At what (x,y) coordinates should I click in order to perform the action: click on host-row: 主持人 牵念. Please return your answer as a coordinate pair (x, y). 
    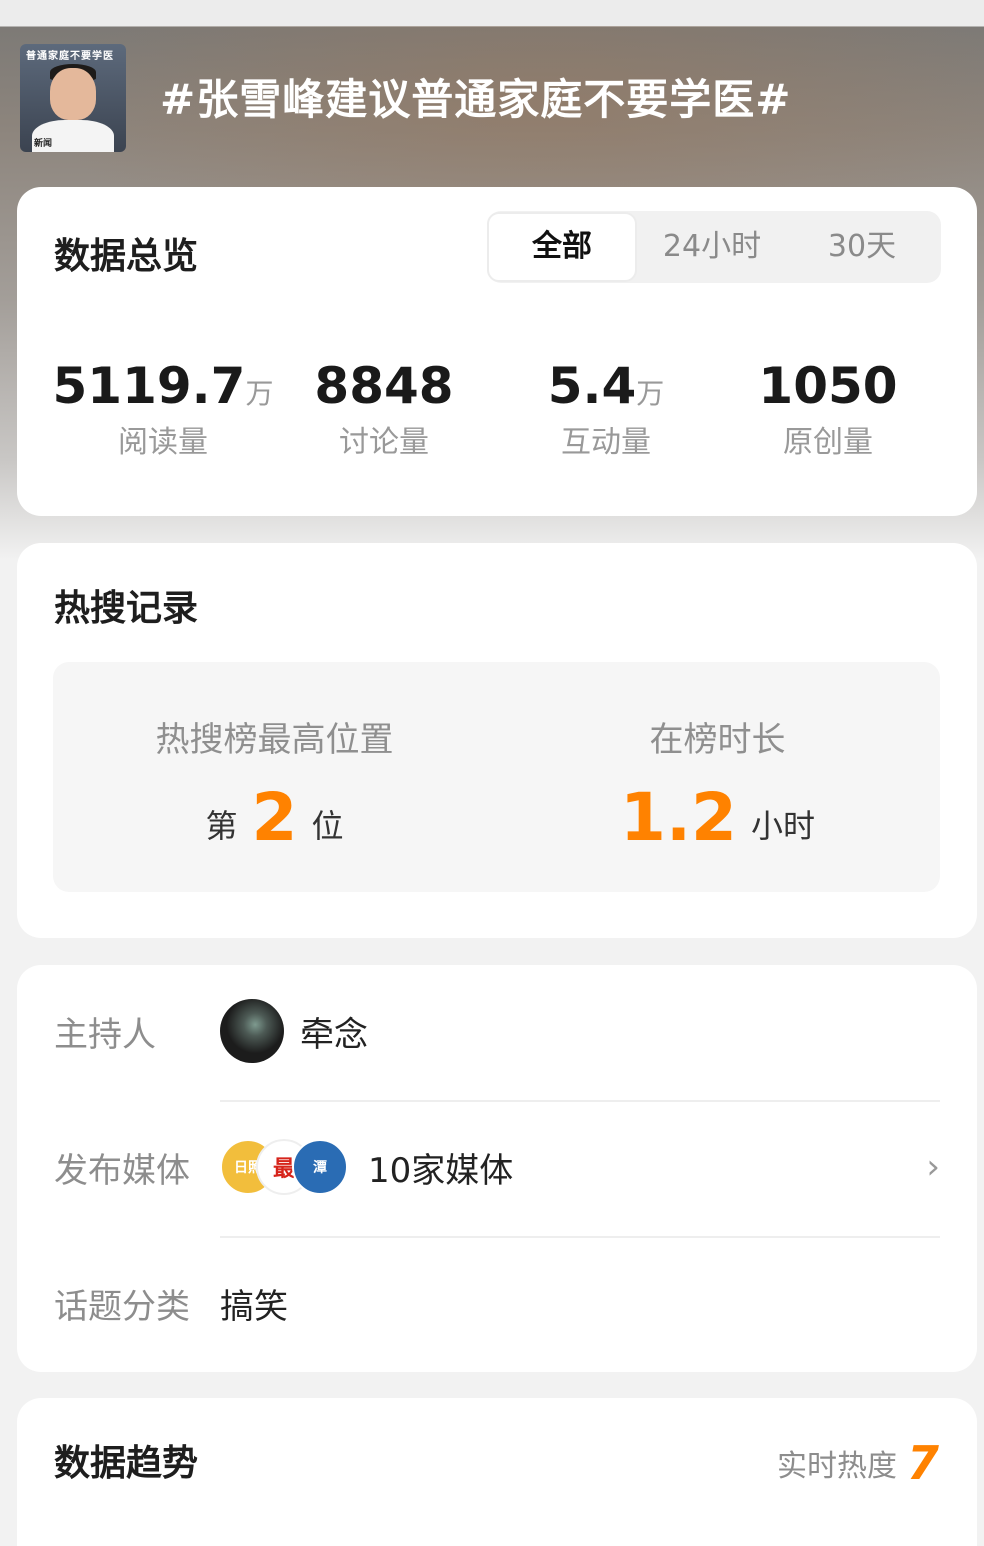
    Looking at the image, I should click on (497, 1031).